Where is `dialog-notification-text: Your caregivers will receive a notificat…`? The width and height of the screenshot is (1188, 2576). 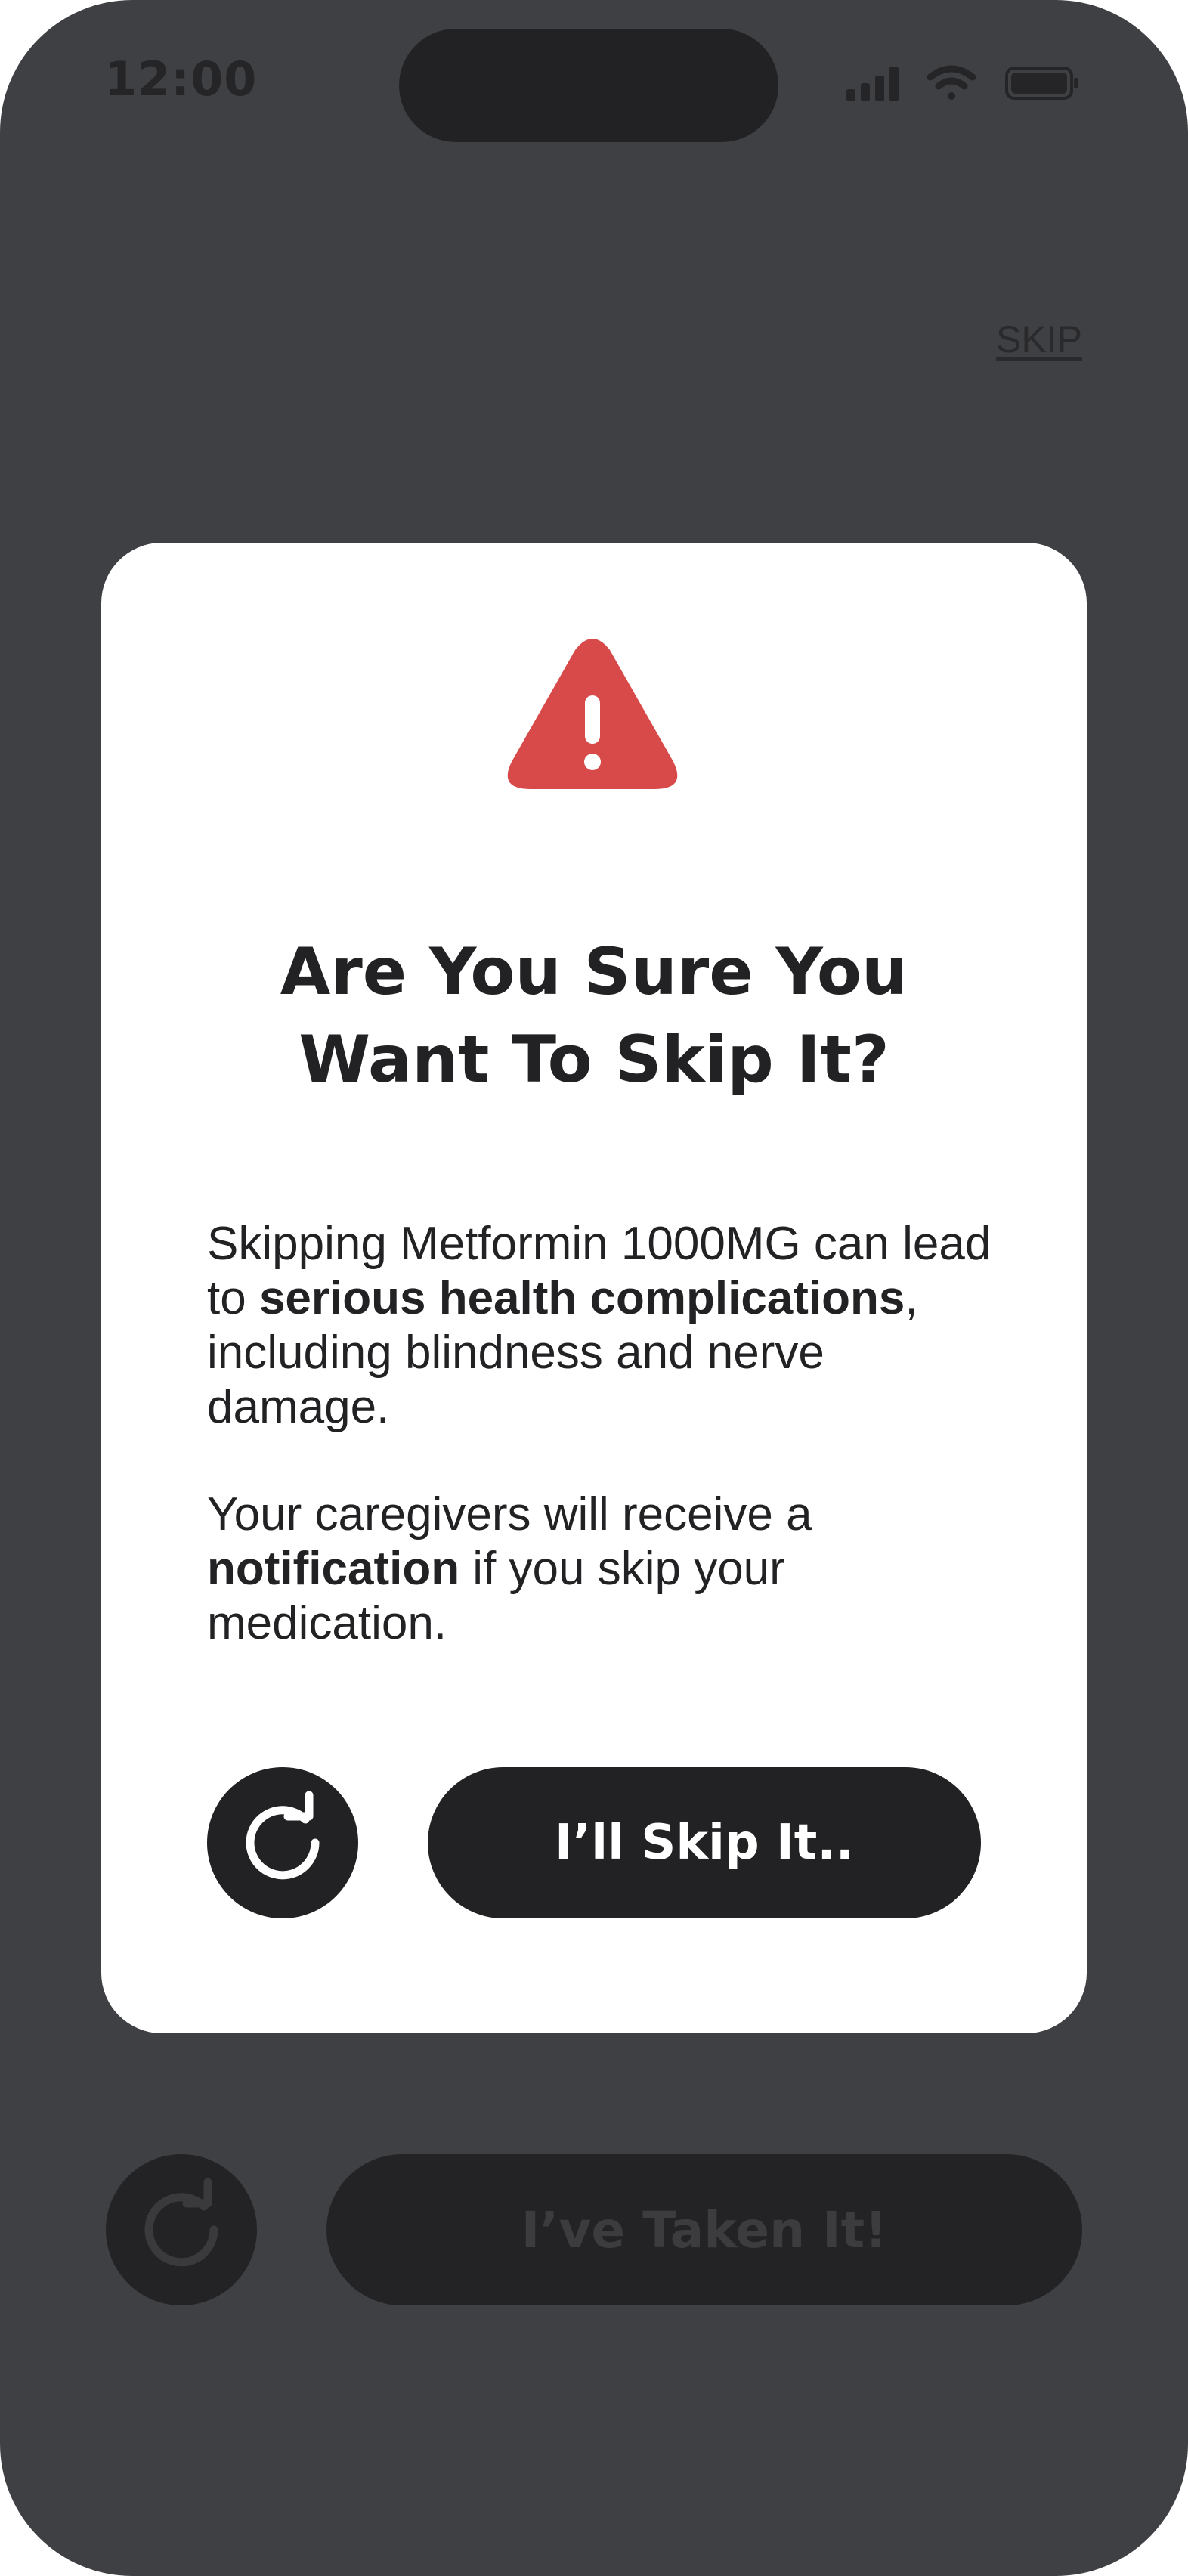
dialog-notification-text: Your caregivers will receive a notificat… is located at coordinates (607, 1569).